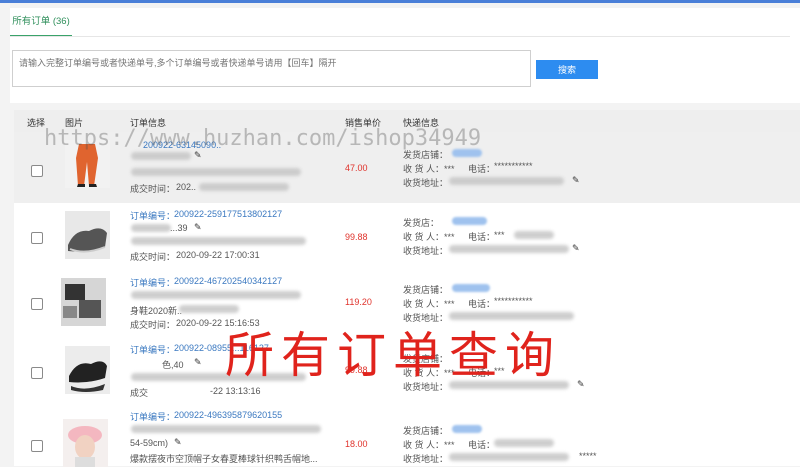 This screenshot has width=800, height=467. What do you see at coordinates (173, 365) in the screenshot?
I see `product-spec: 色,40` at bounding box center [173, 365].